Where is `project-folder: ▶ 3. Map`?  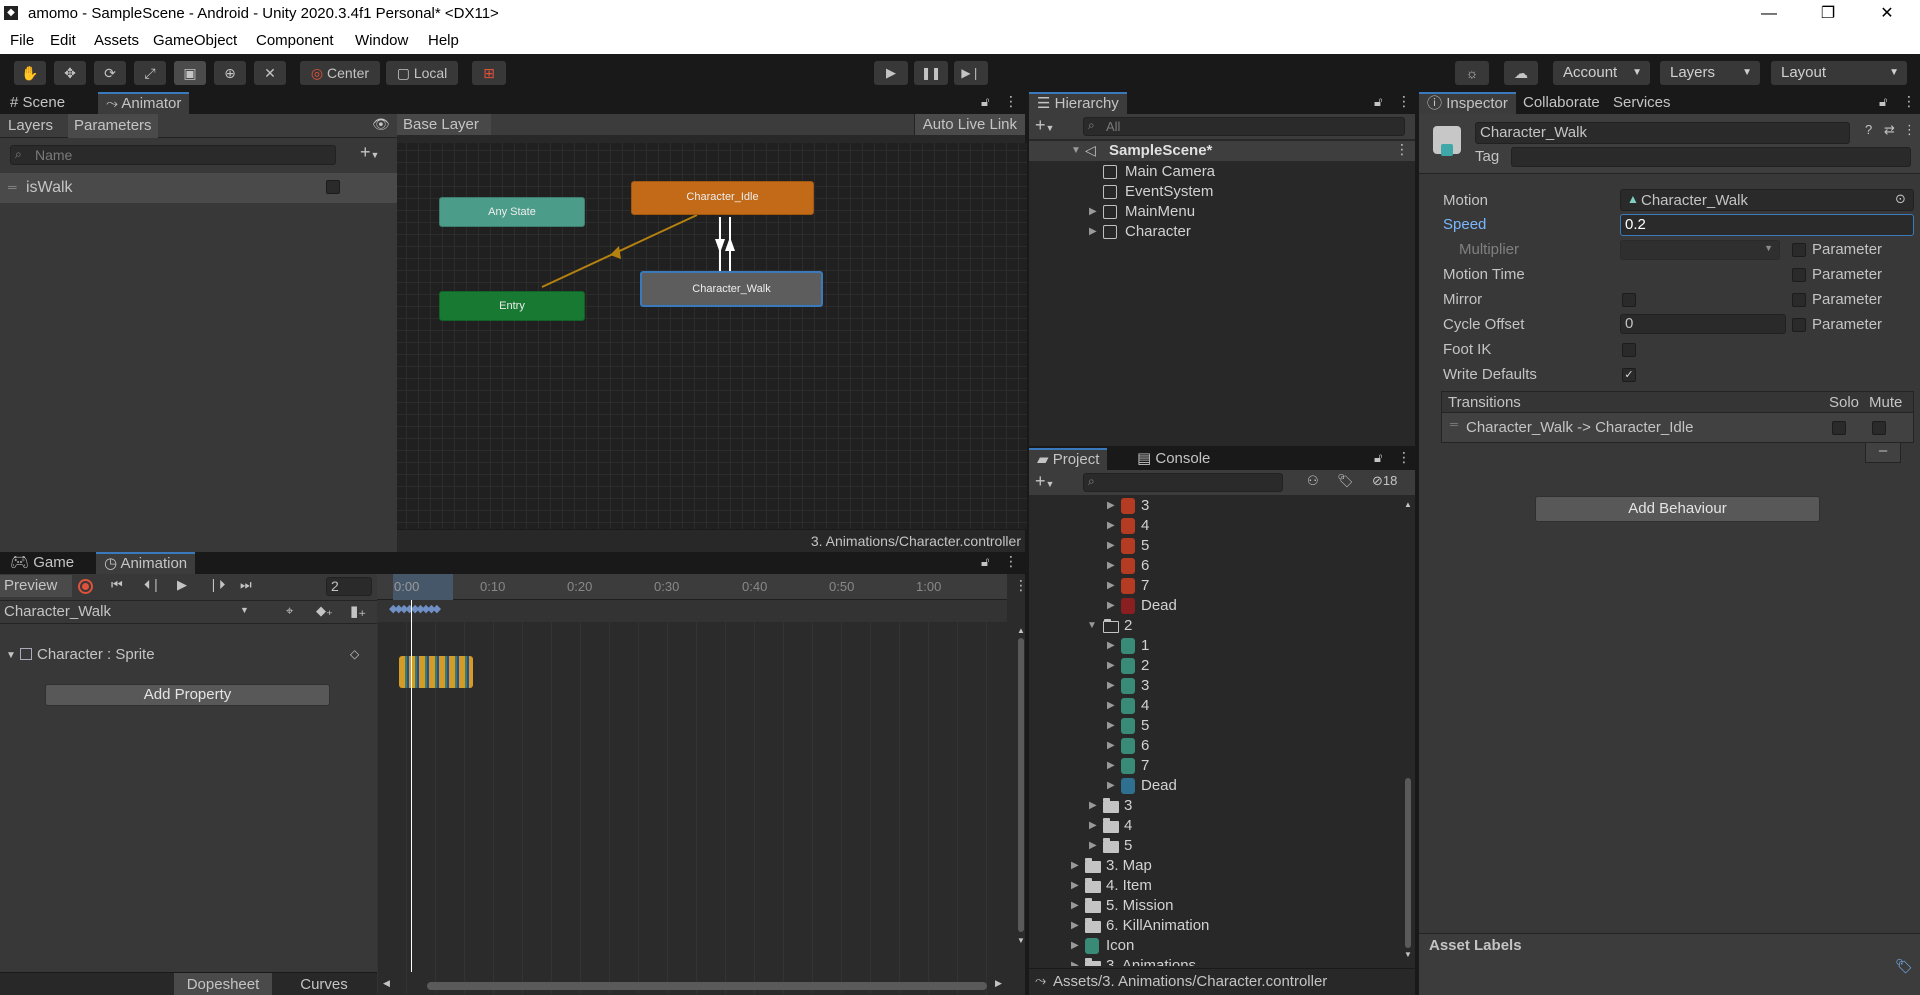
project-folder: ▶ 3. Map is located at coordinates (1215, 866).